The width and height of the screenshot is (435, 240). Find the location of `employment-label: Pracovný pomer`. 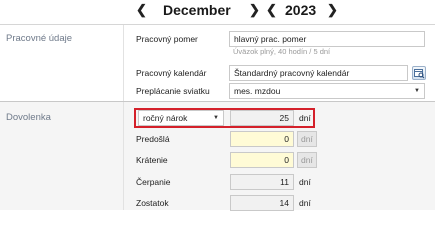

employment-label: Pracovný pomer is located at coordinates (167, 39).